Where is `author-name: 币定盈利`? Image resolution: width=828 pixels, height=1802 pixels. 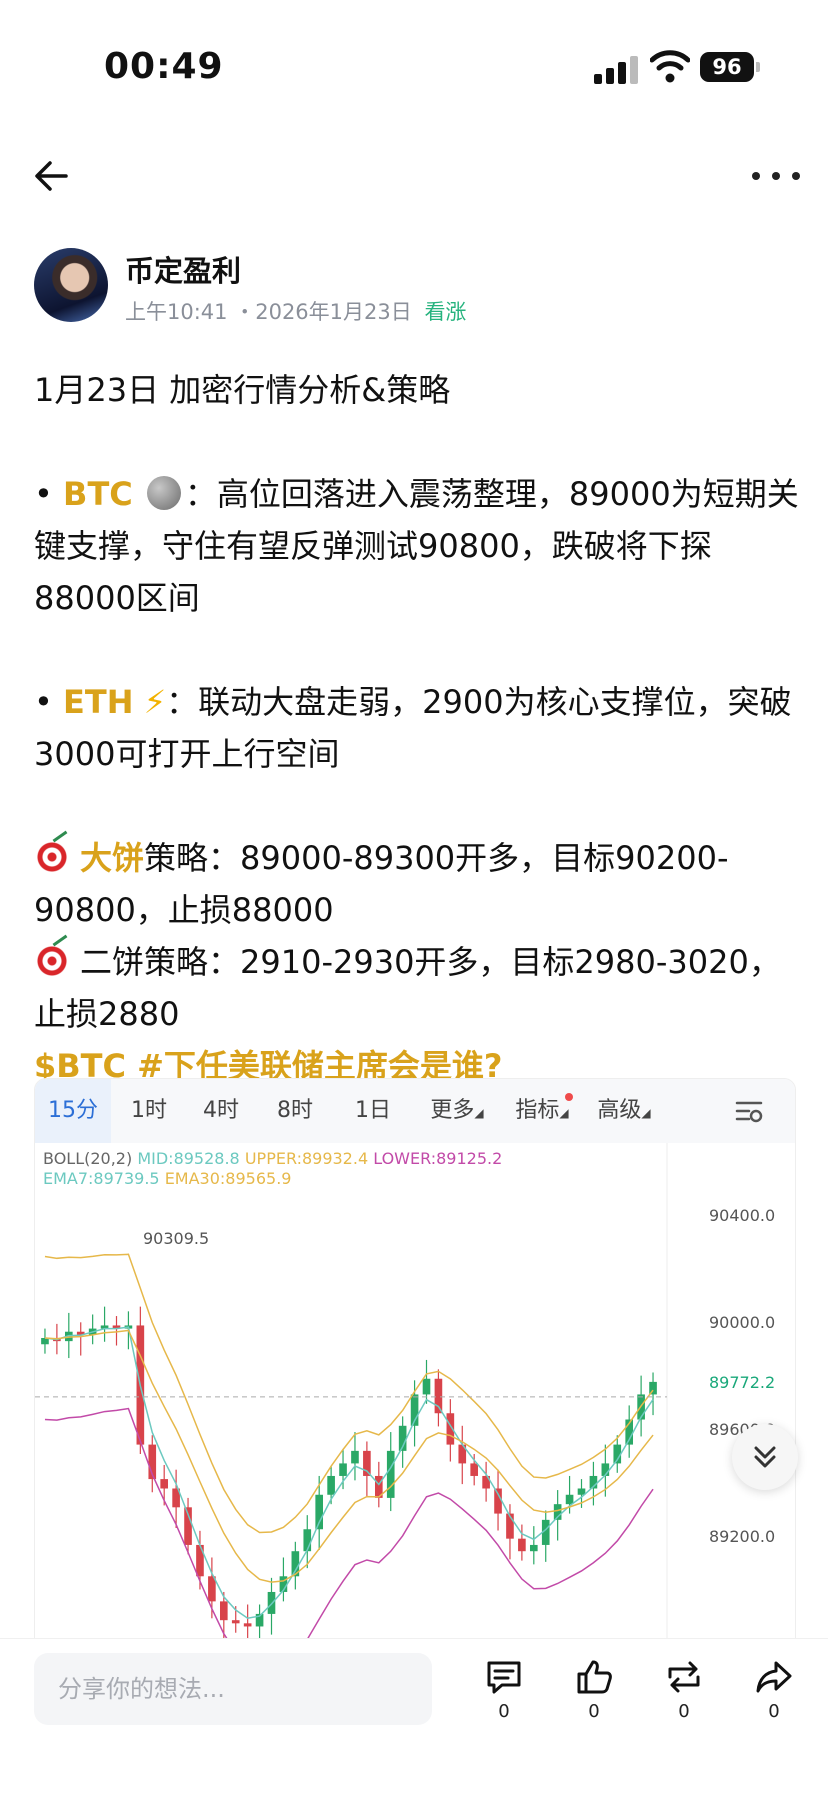
author-name: 币定盈利 is located at coordinates (183, 269).